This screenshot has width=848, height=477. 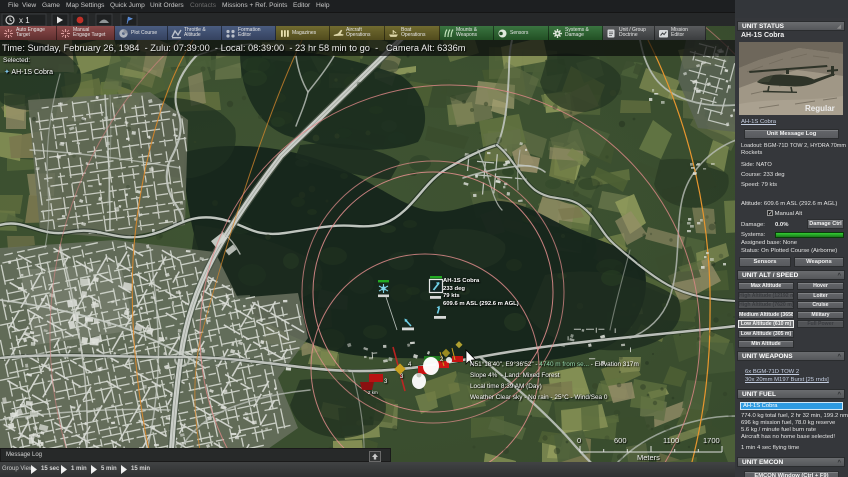 What do you see at coordinates (711, 440) in the screenshot?
I see `svg-text: 1700` at bounding box center [711, 440].